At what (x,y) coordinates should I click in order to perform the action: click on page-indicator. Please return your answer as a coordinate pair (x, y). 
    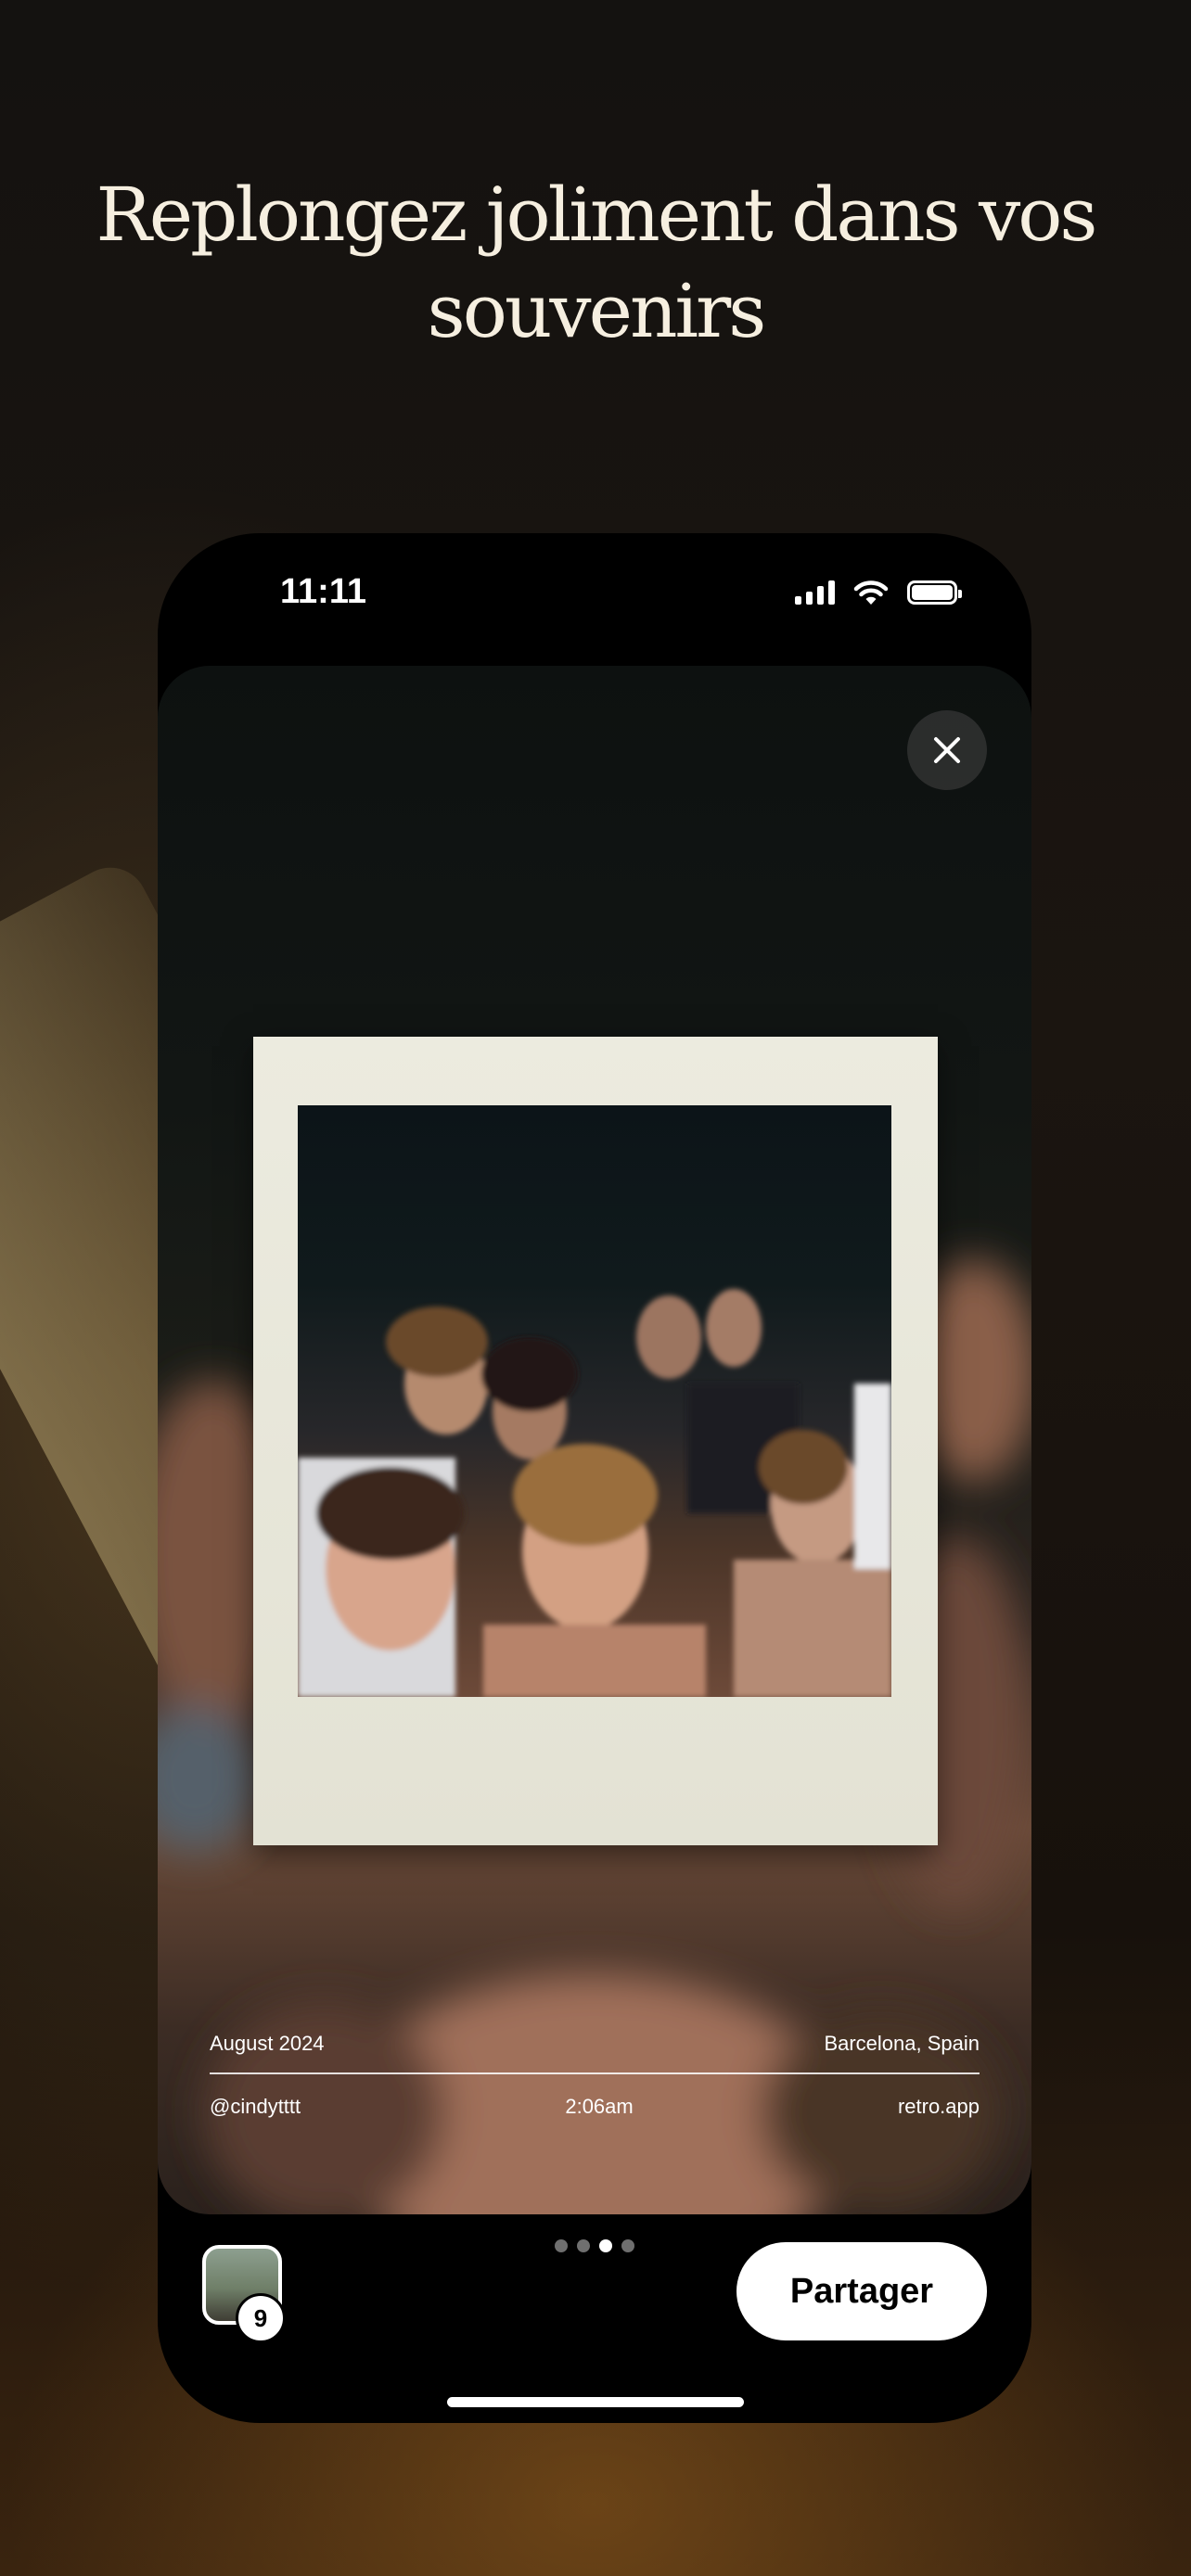
    Looking at the image, I should click on (594, 2245).